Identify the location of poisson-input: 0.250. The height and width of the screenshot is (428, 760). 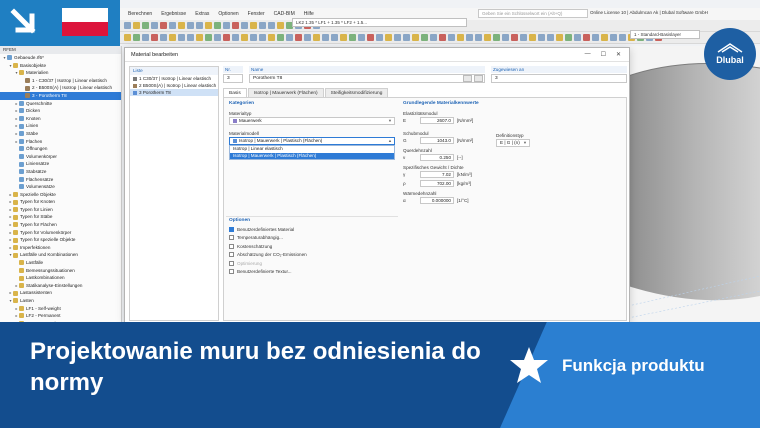
(437, 157).